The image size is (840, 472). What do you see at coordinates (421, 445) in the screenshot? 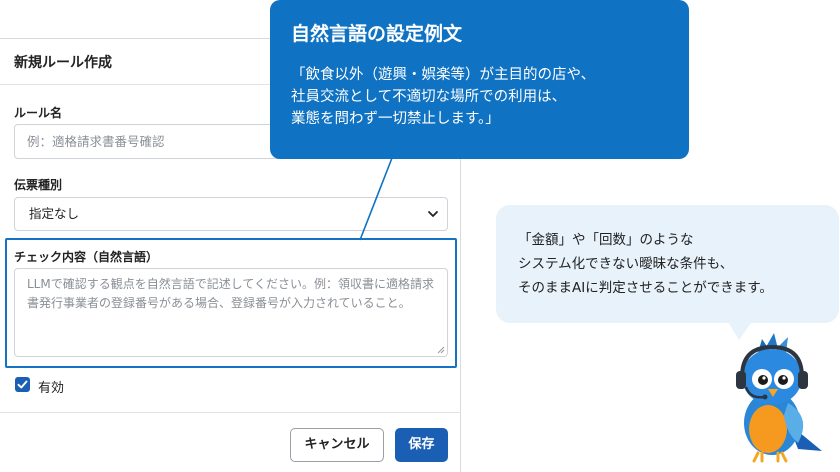
I see `save-button: 保存` at bounding box center [421, 445].